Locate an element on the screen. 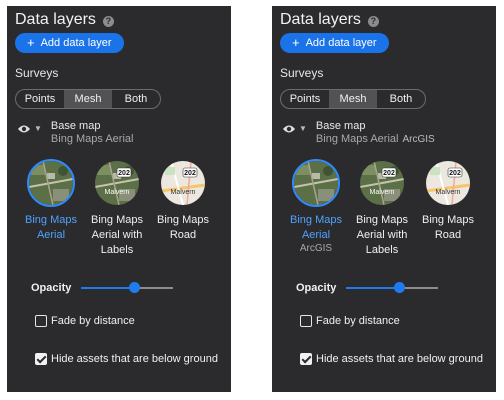 This screenshot has height=400, width=504. base-map-info: Base map Bing Maps Aerial is located at coordinates (94, 133).